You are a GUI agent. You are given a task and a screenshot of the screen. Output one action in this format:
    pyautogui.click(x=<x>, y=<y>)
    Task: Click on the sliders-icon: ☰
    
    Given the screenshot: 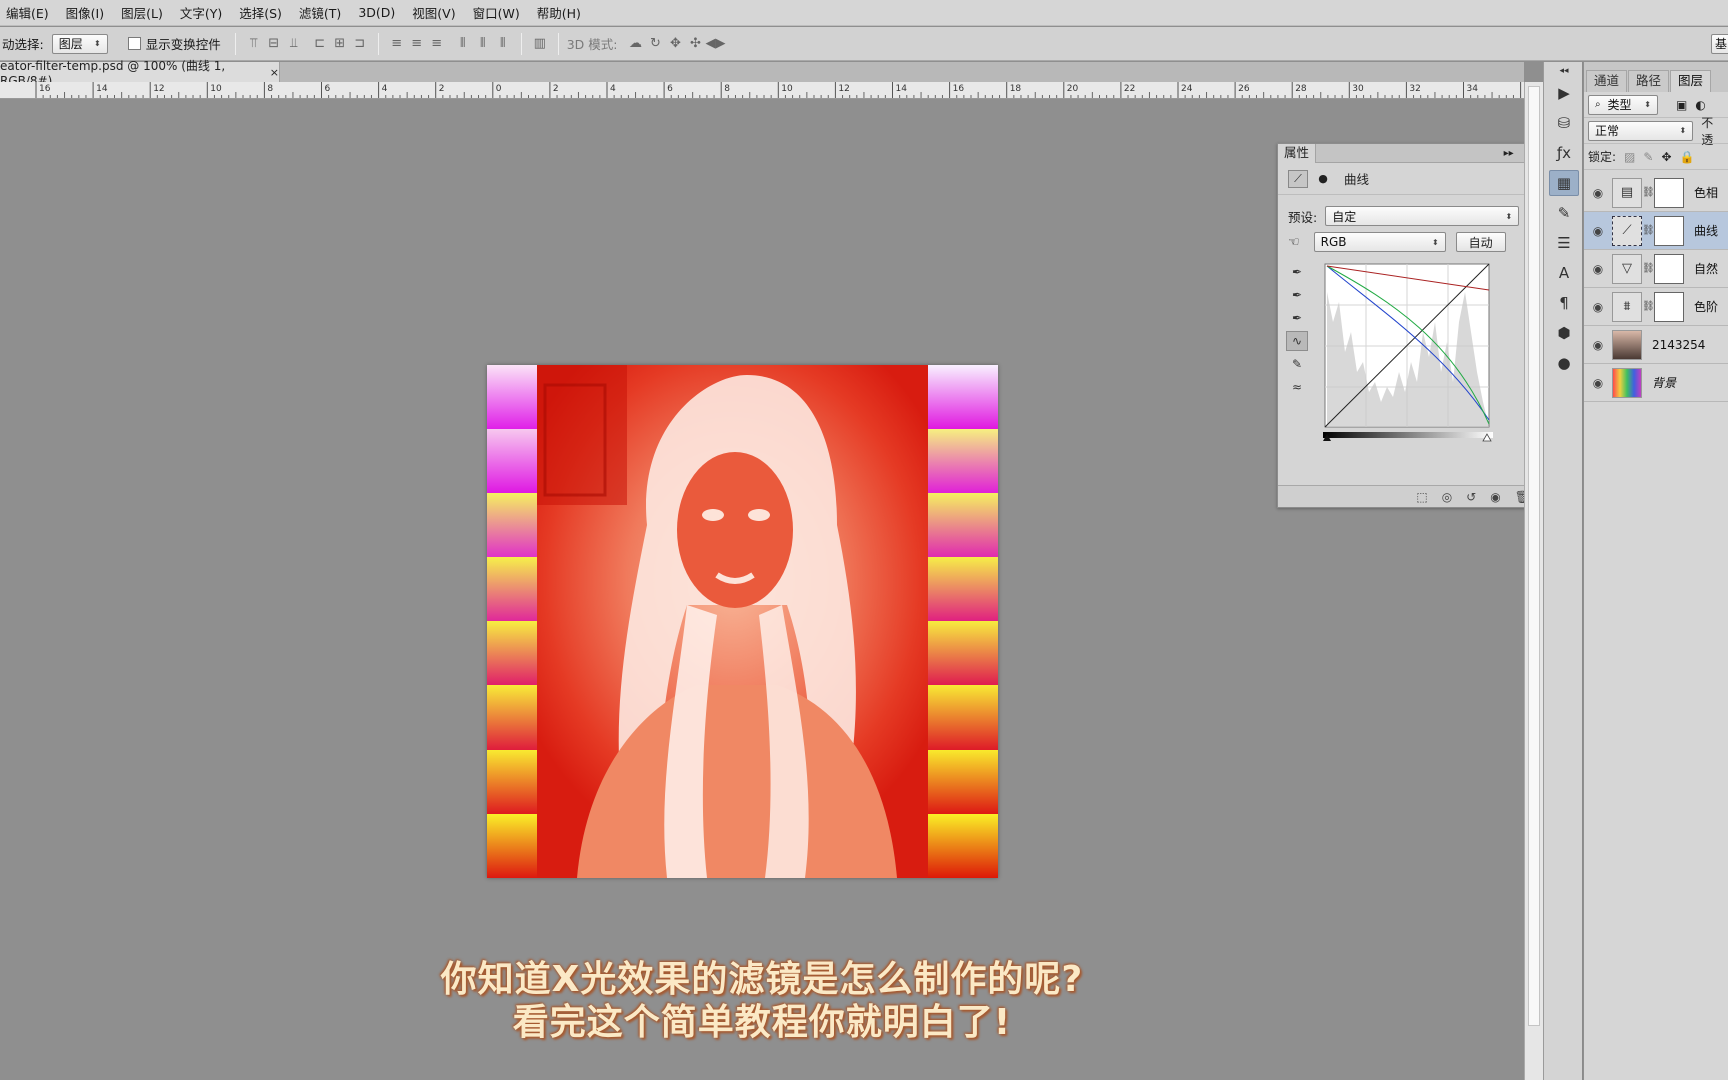 What is the action you would take?
    pyautogui.click(x=1564, y=243)
    